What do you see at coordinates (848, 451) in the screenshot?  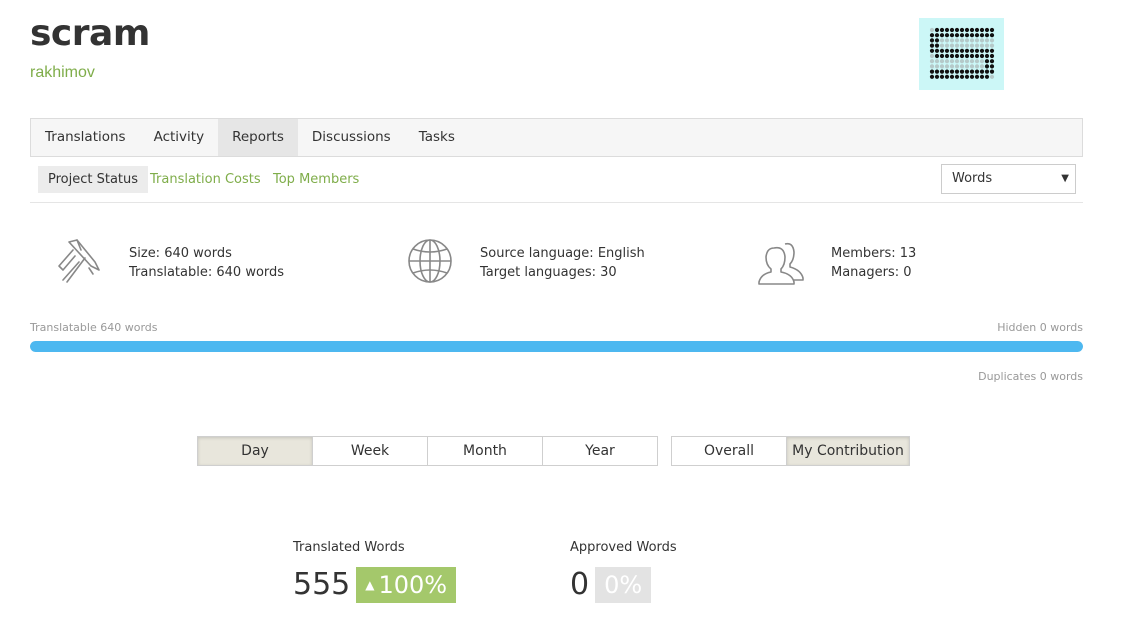 I see `scope-my-contribution-button: My Contribution` at bounding box center [848, 451].